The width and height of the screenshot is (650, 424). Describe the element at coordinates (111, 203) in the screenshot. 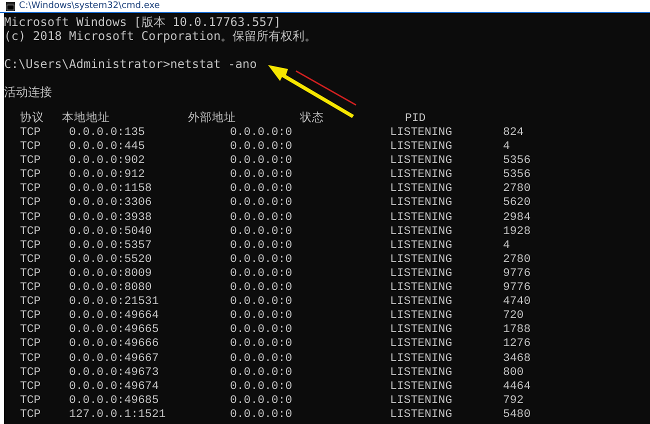

I see `table-cell-text: 0.0.0.0:3306` at that location.